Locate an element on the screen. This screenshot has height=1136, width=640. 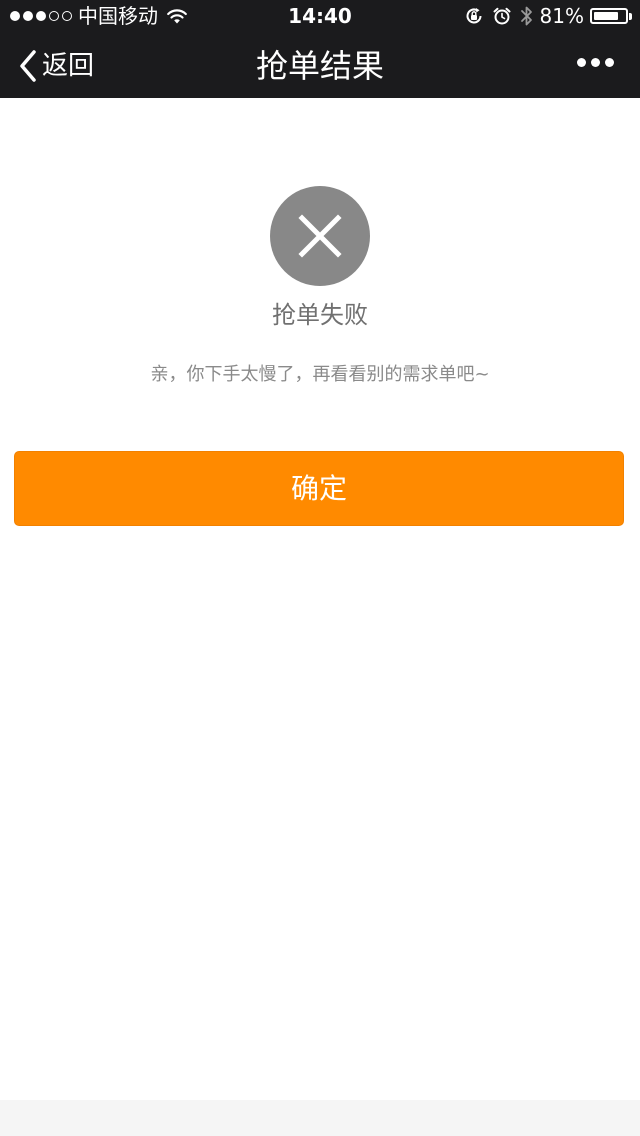
battery-percent: 81% is located at coordinates (561, 16).